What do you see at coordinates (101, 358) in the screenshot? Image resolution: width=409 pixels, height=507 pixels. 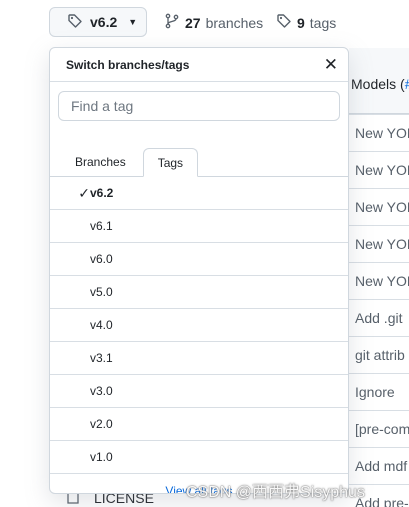 I see `tag-label: v3.1` at bounding box center [101, 358].